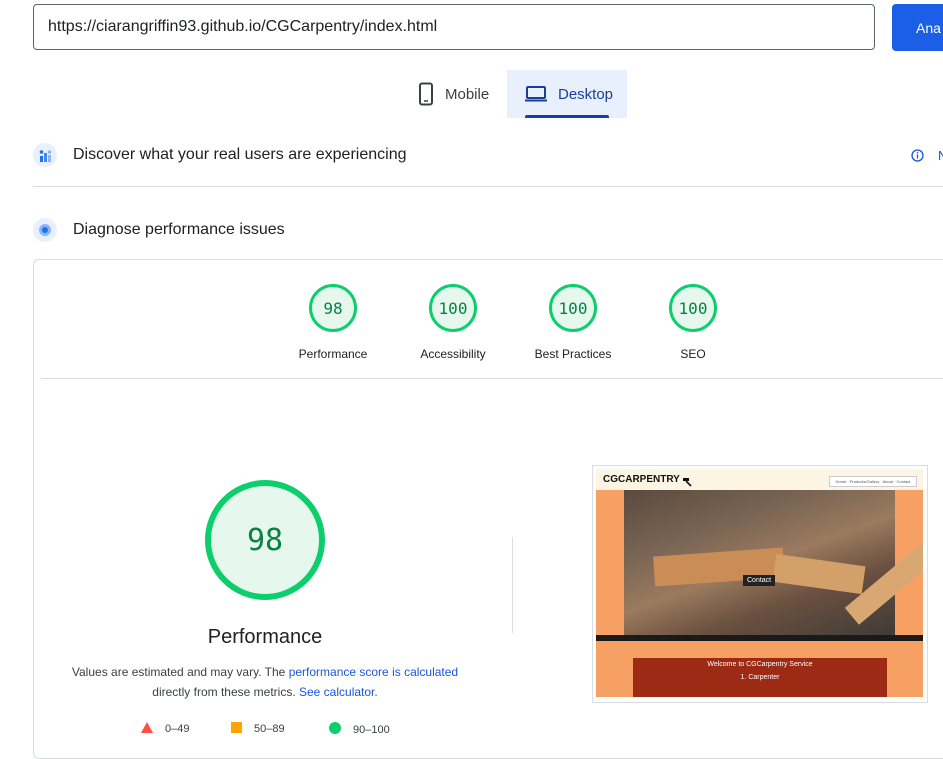 The image size is (943, 759). I want to click on tab-active-indicator, so click(567, 116).